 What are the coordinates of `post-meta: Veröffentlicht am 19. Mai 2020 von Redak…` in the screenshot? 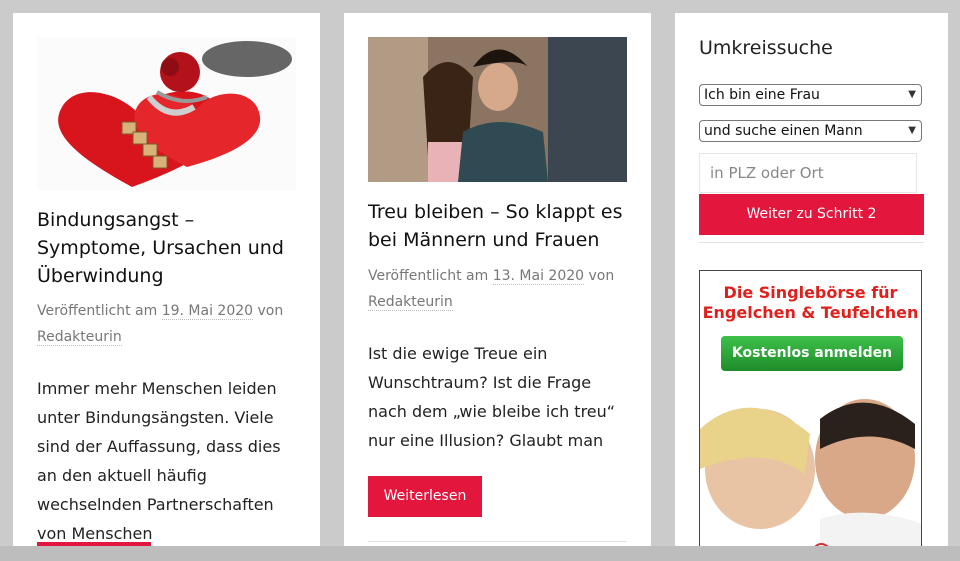 It's located at (168, 324).